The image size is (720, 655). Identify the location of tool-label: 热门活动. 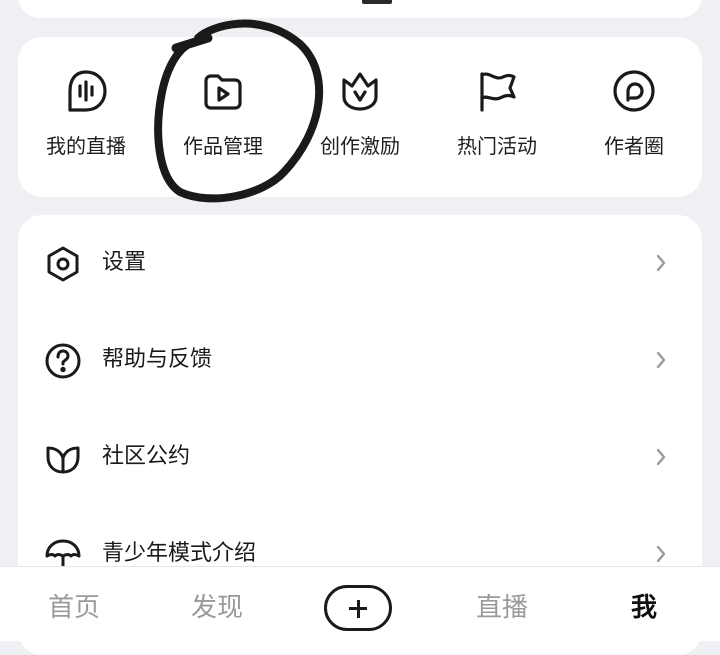
(497, 146).